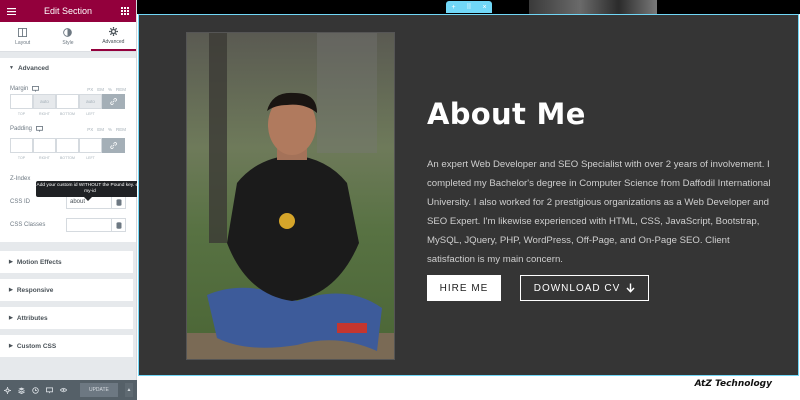  What do you see at coordinates (49, 390) in the screenshot?
I see `responsive-mode-icon` at bounding box center [49, 390].